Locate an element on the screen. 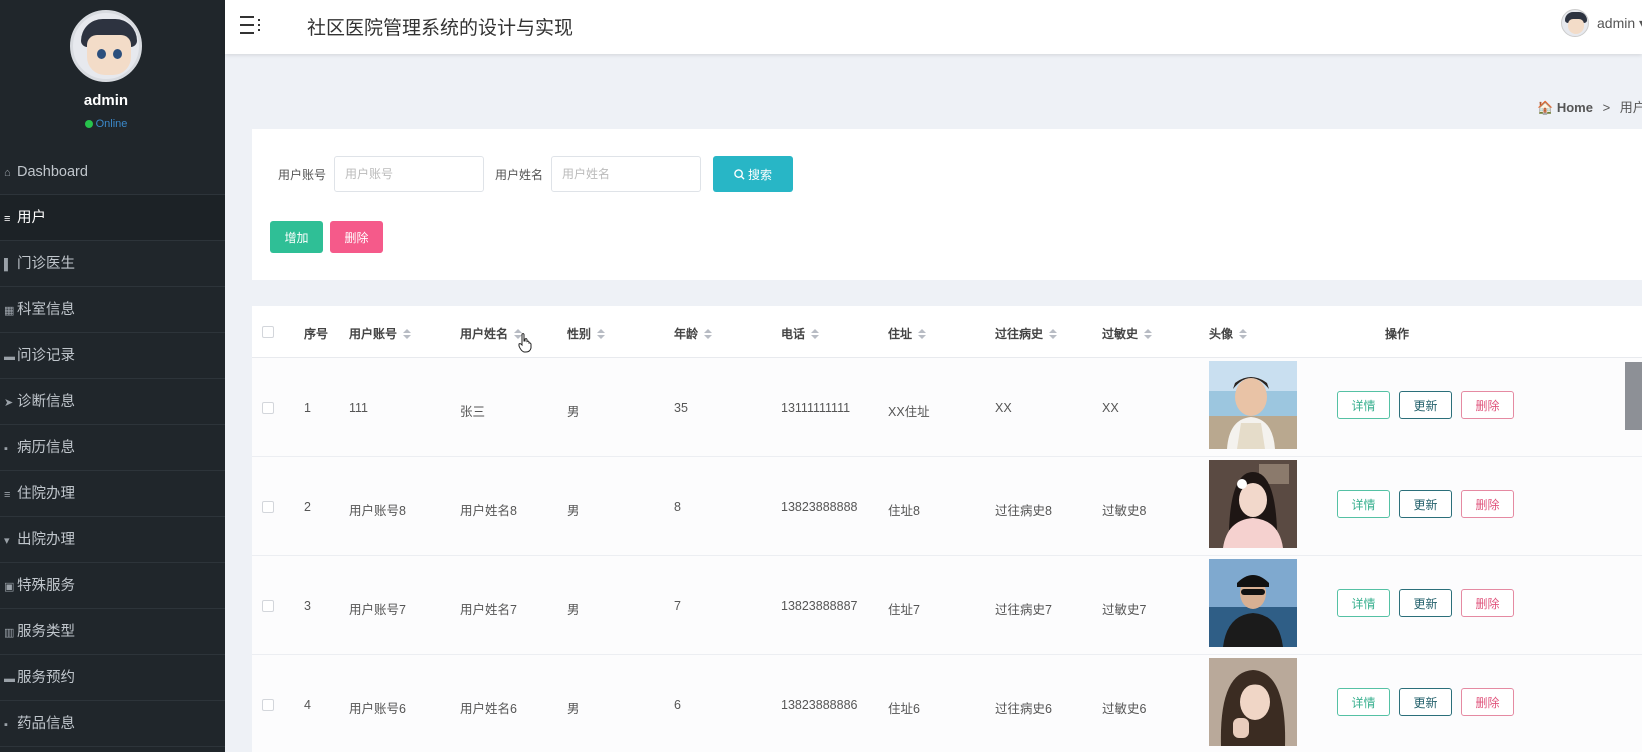 Image resolution: width=1642 pixels, height=752 pixels. sidebar-item-consultations: ▬ 问诊记录 is located at coordinates (112, 356).